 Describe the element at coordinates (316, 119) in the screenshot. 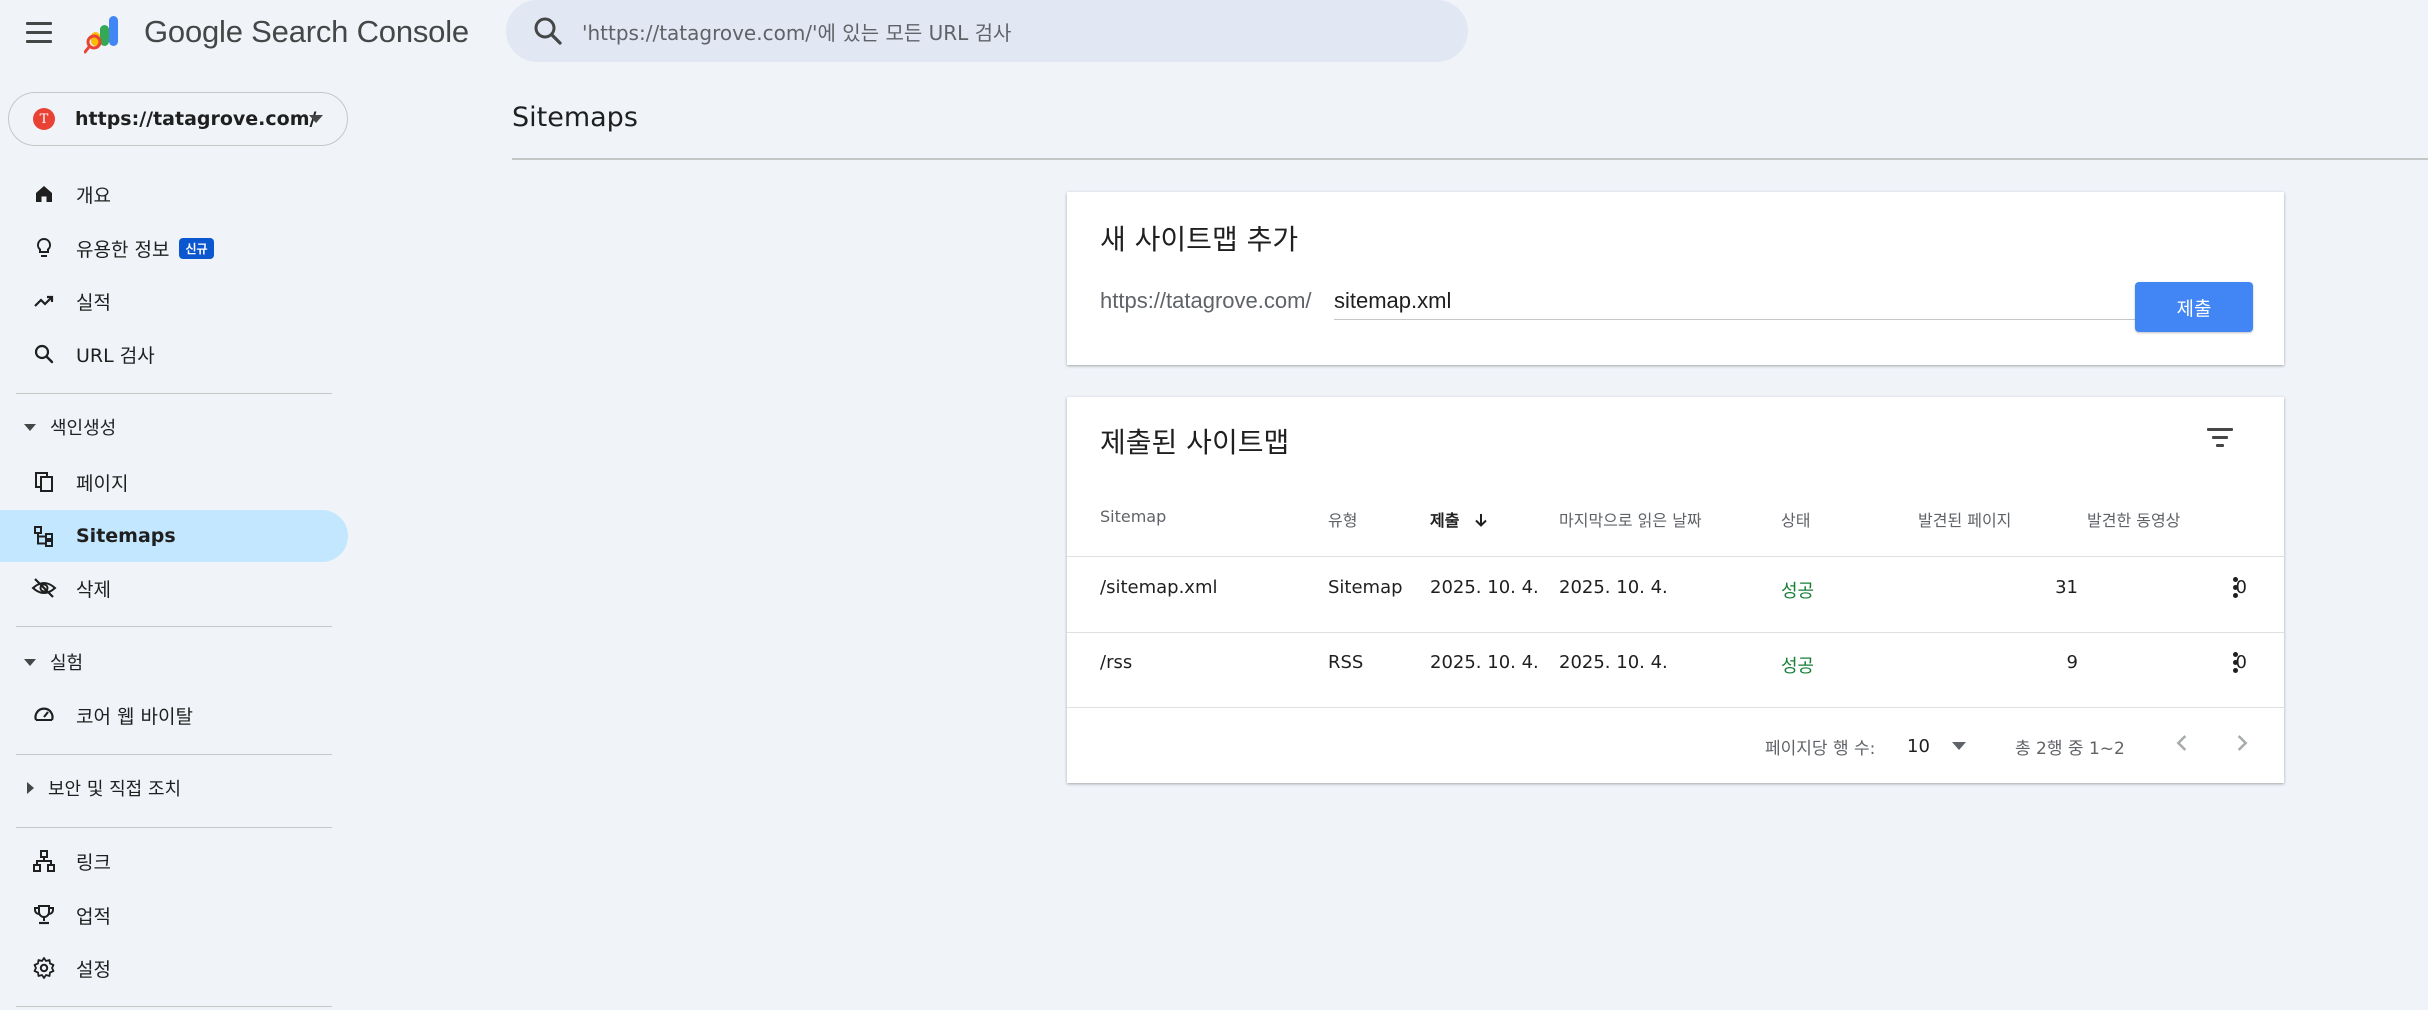

I see `chevron-down-icon` at that location.